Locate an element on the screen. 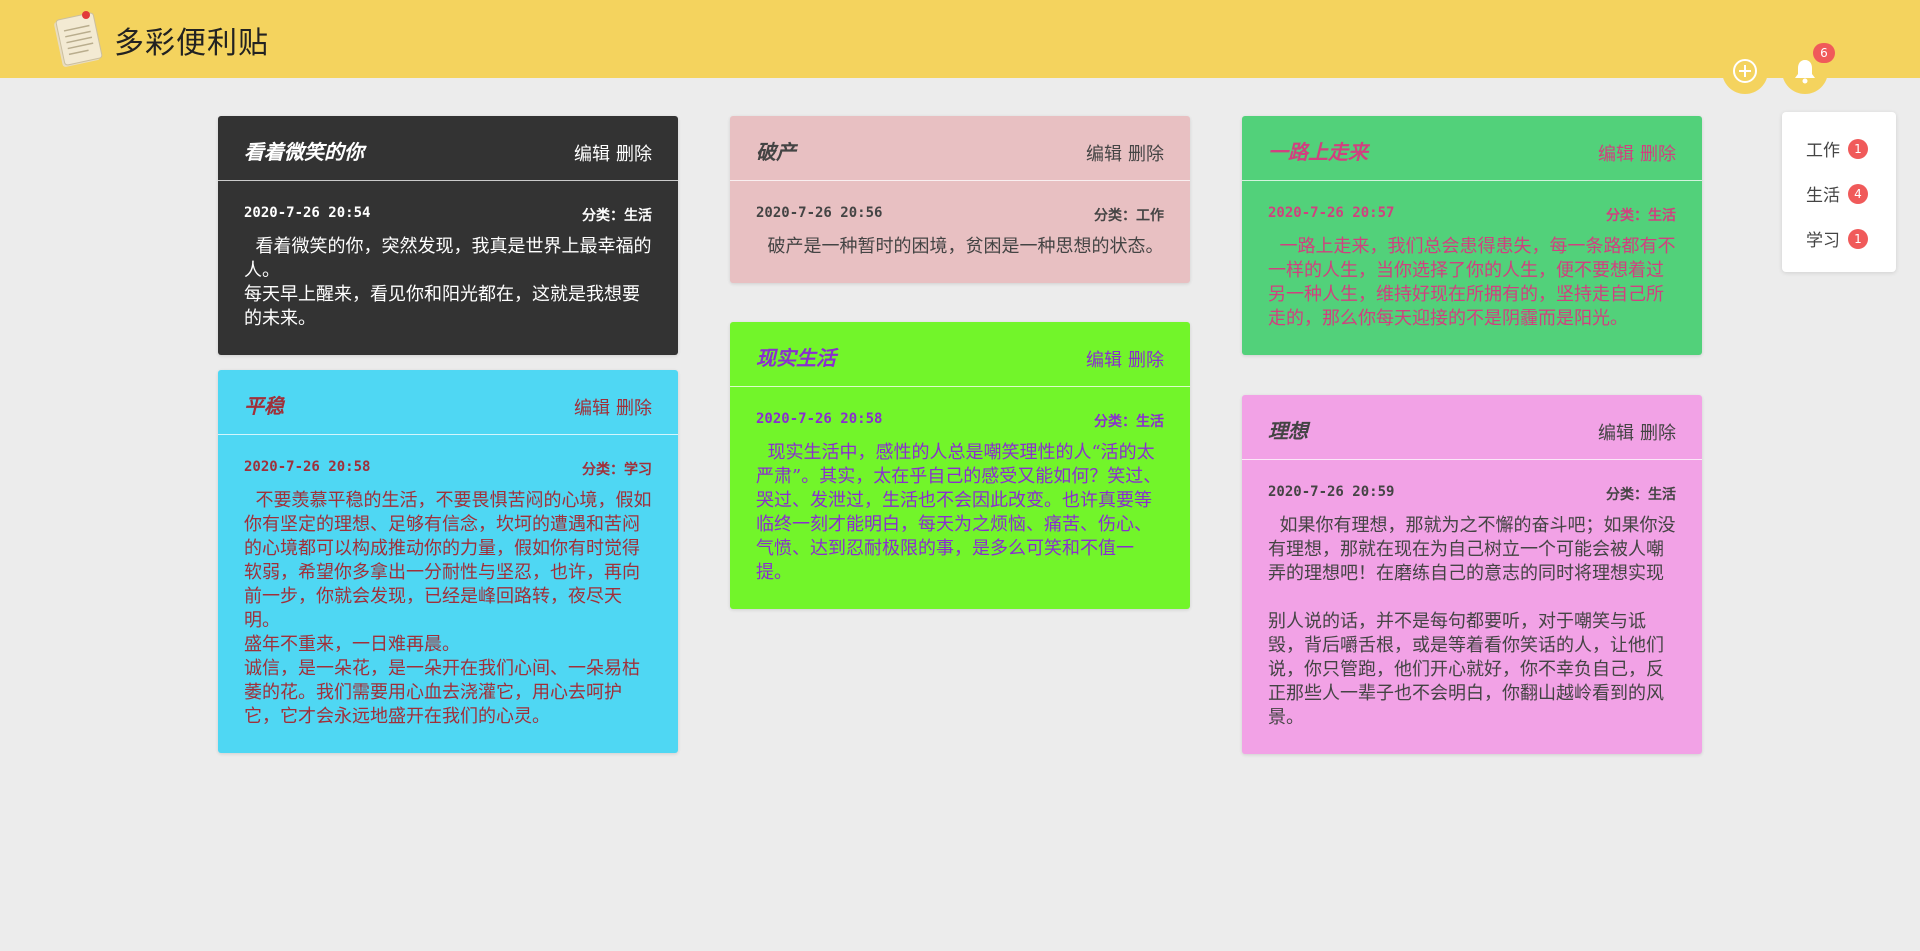 This screenshot has height=951, width=1920. plus-icon is located at coordinates (1745, 71).